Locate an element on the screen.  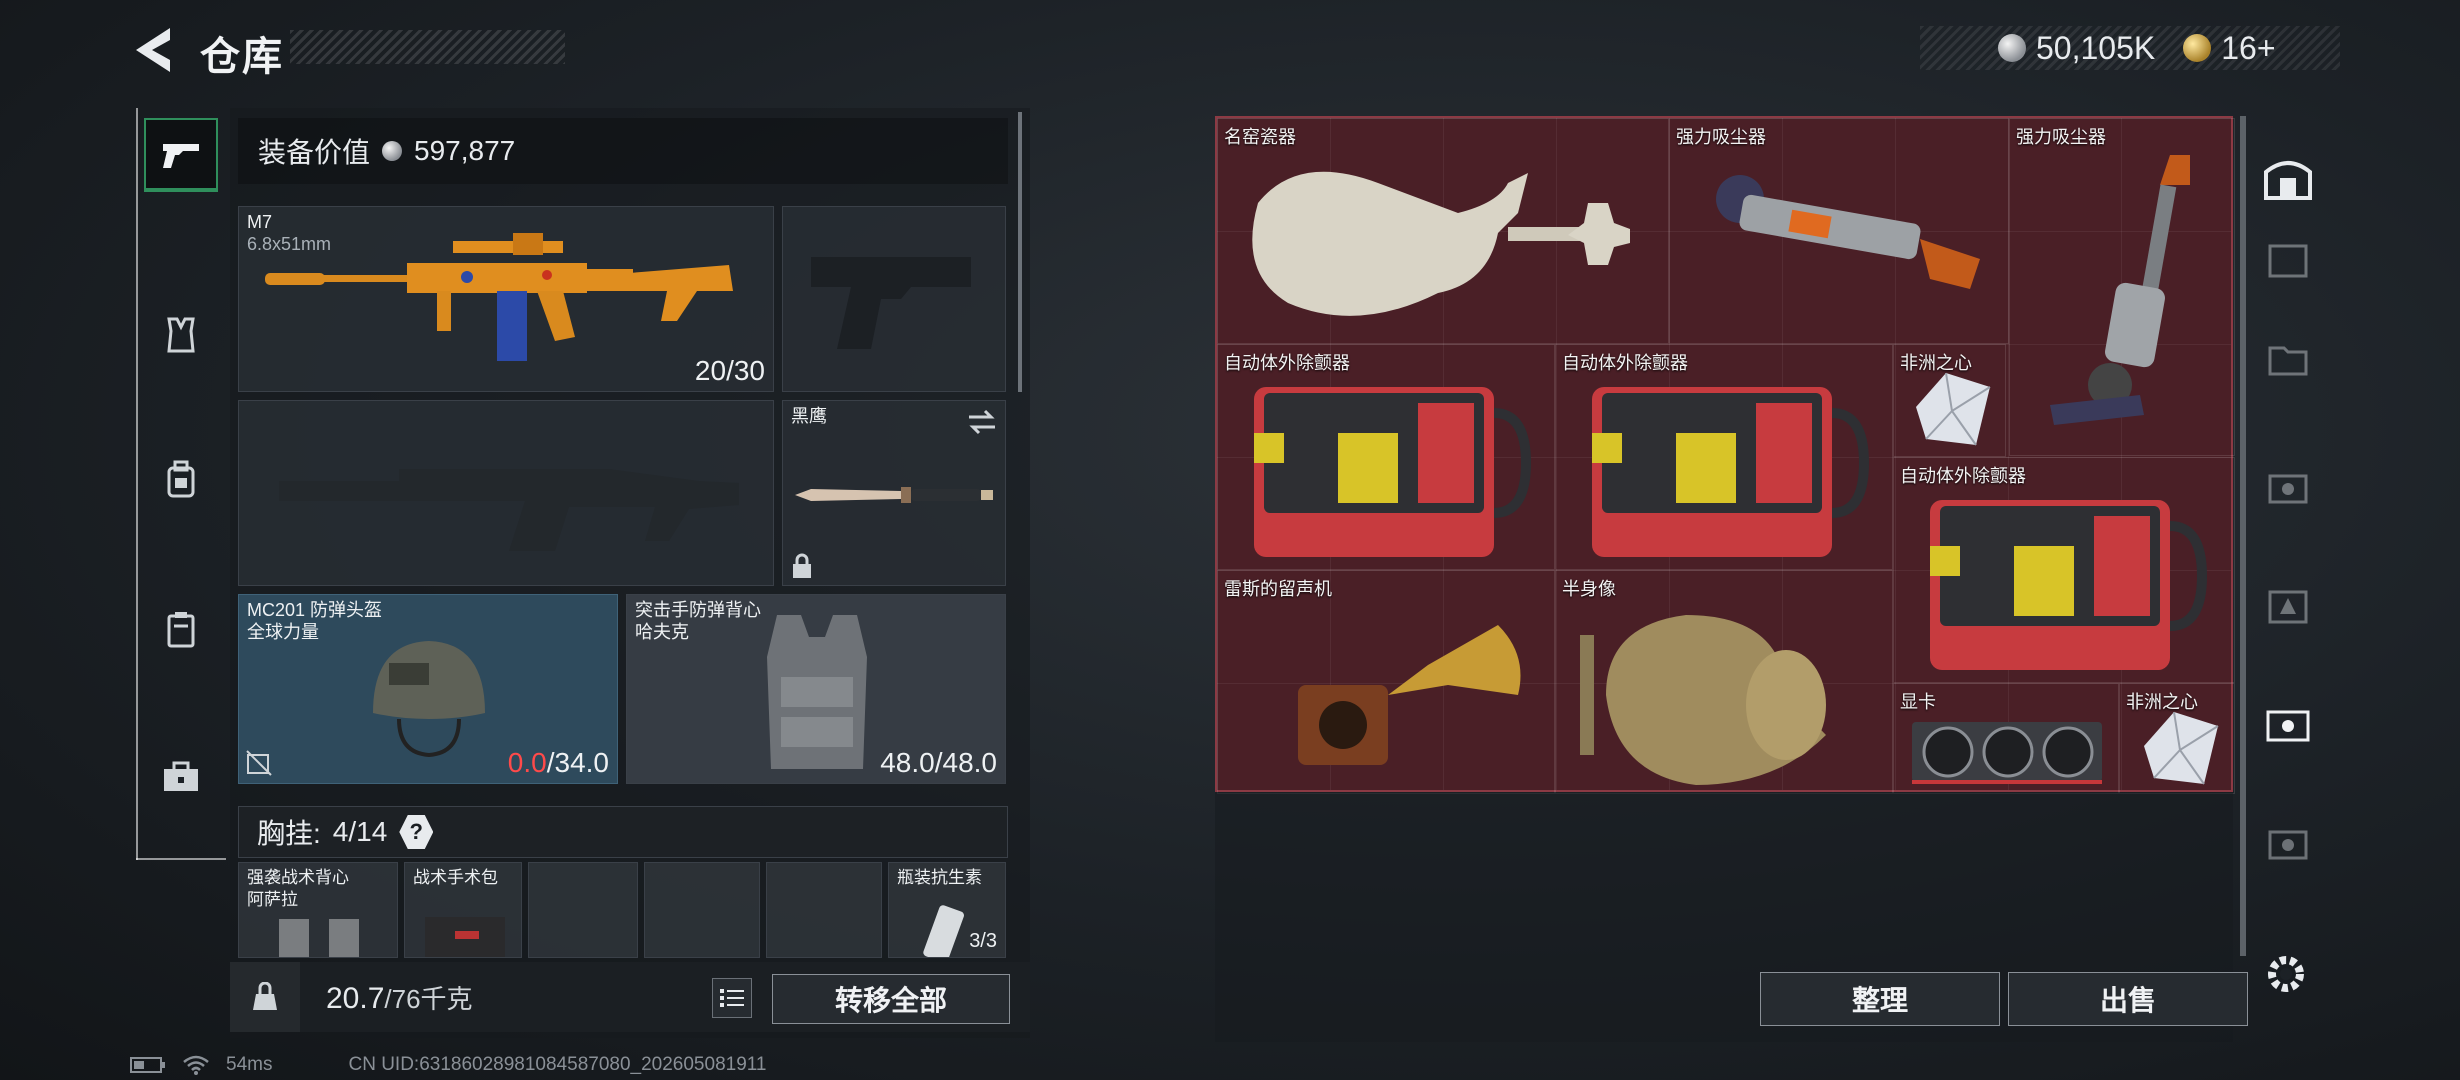
helmet-durability-current: 0.0 is located at coordinates (527, 762).